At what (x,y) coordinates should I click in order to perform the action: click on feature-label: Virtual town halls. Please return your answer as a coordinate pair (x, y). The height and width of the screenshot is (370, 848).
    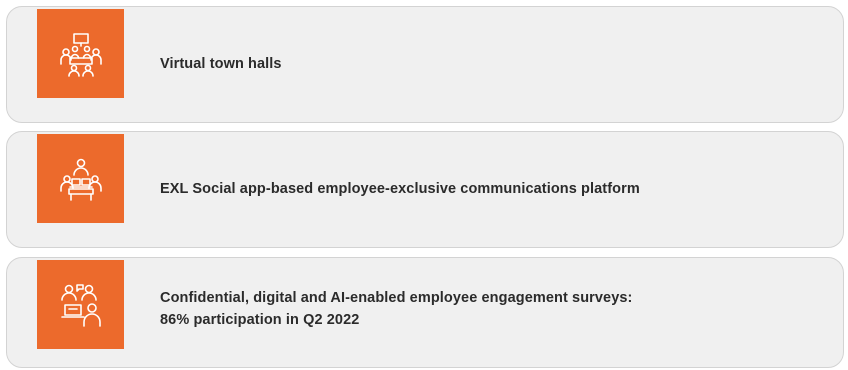
    Looking at the image, I should click on (221, 64).